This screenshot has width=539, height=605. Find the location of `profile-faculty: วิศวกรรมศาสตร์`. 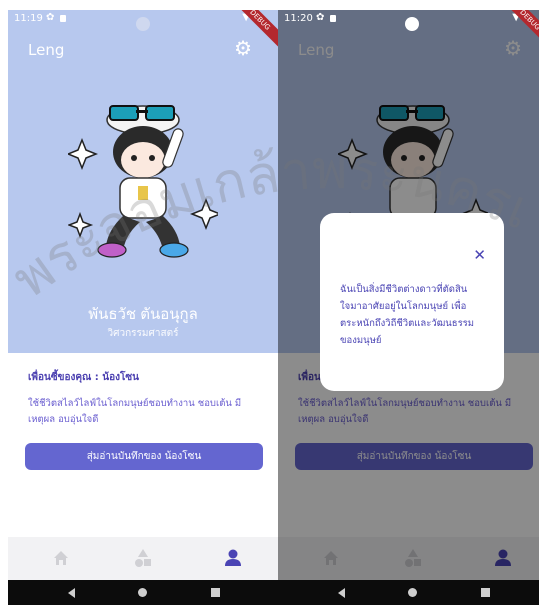

profile-faculty: วิศวกรรมศาสตร์ is located at coordinates (143, 333).